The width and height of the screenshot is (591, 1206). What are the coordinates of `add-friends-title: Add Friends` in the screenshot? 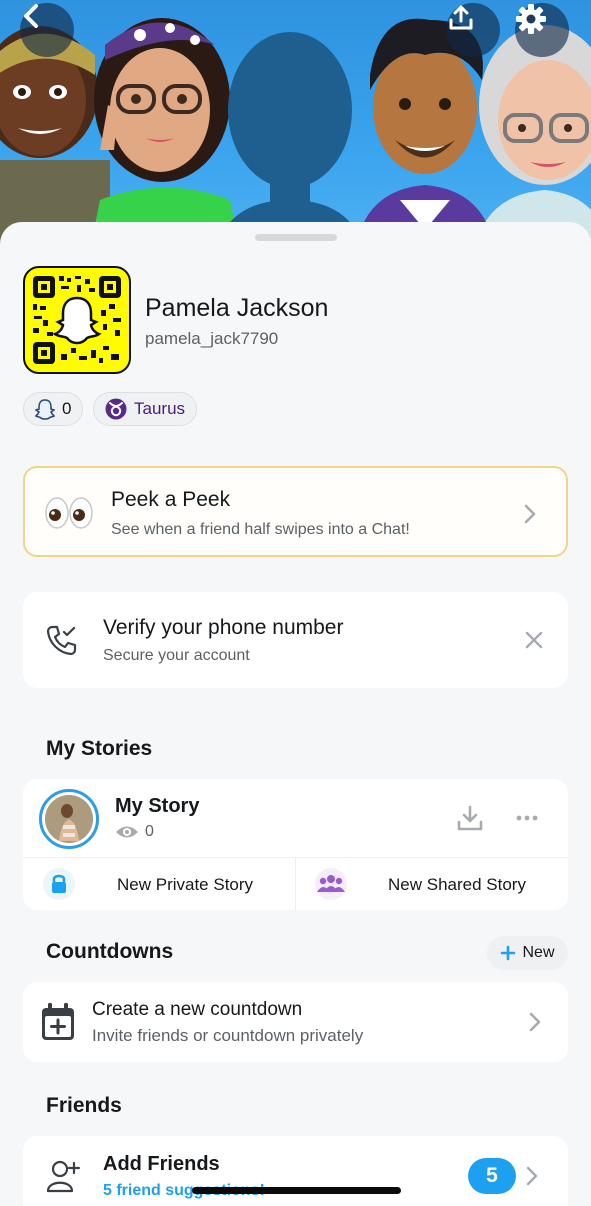 It's located at (161, 1164).